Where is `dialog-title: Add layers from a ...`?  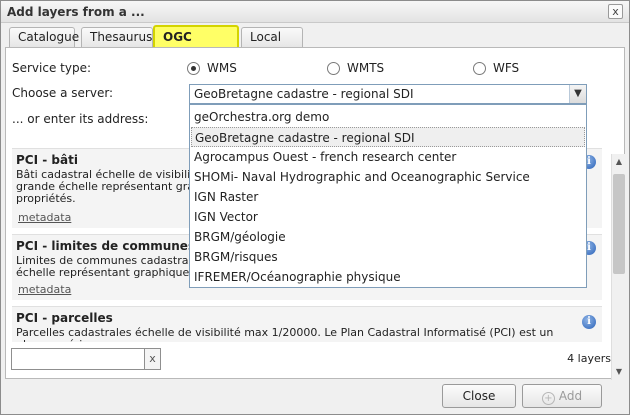 dialog-title: Add layers from a ... is located at coordinates (76, 12).